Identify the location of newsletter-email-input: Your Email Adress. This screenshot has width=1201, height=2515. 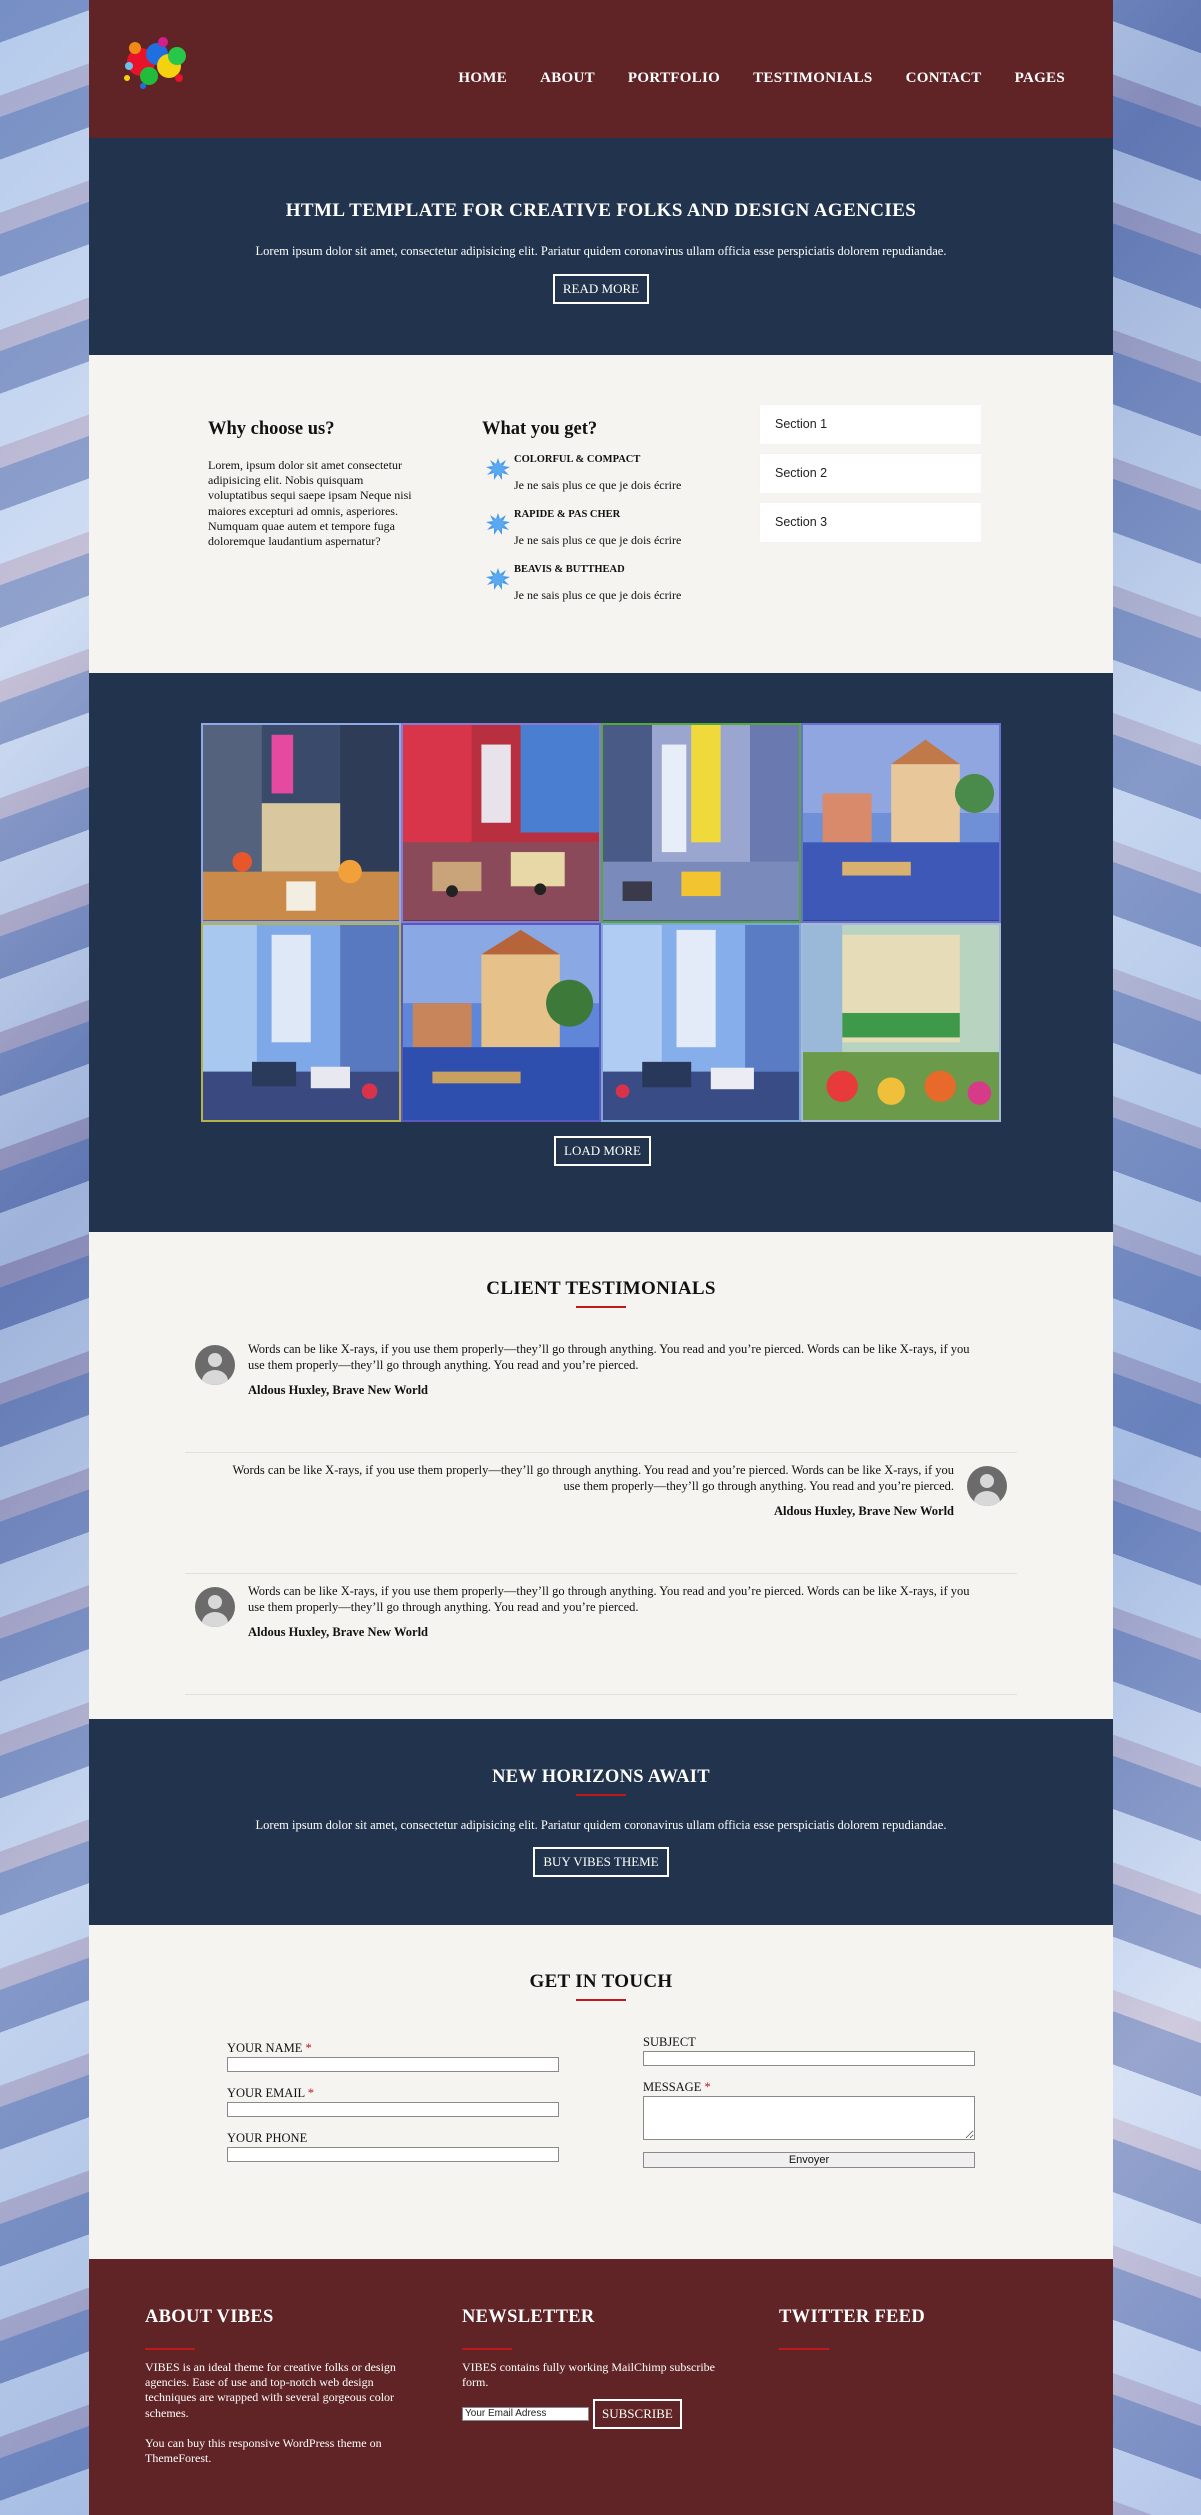
(525, 2414).